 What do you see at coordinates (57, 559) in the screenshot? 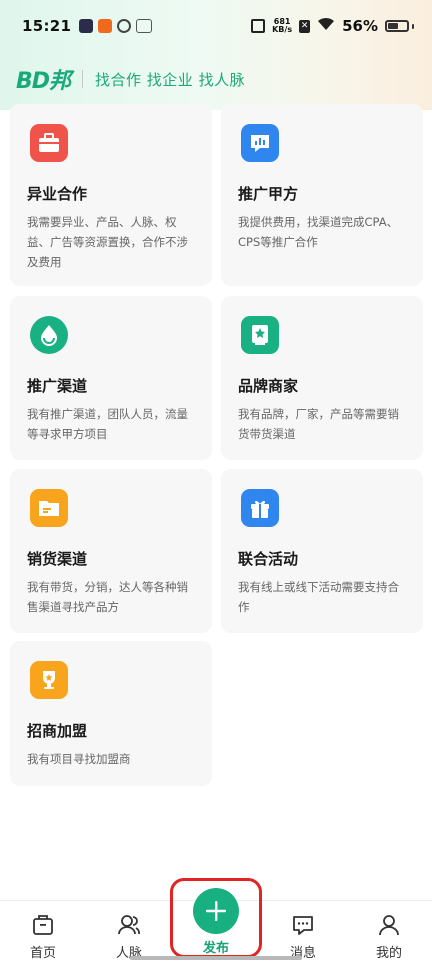
I see `card-title: 销货渠道` at bounding box center [57, 559].